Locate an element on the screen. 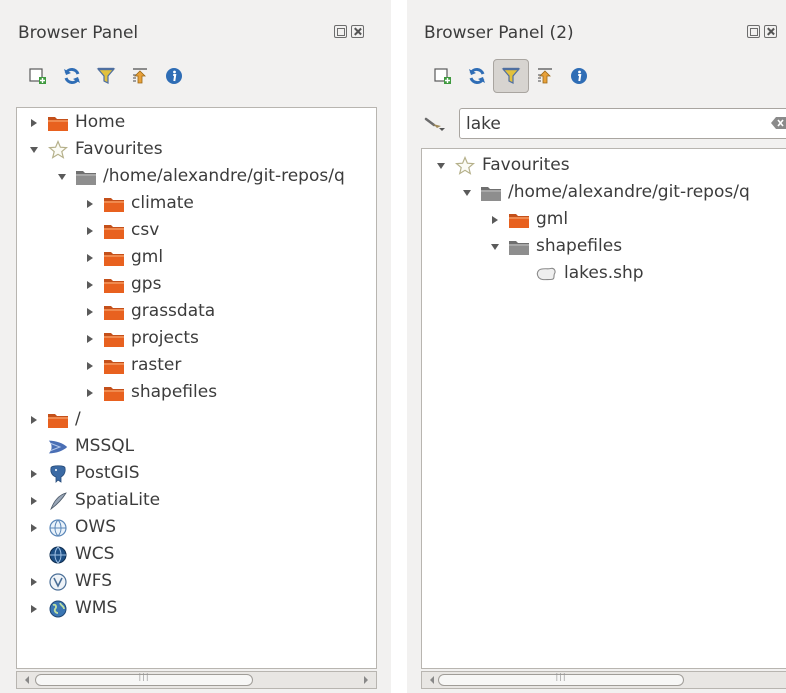 Image resolution: width=786 pixels, height=693 pixels. wcs-icon is located at coordinates (58, 555).